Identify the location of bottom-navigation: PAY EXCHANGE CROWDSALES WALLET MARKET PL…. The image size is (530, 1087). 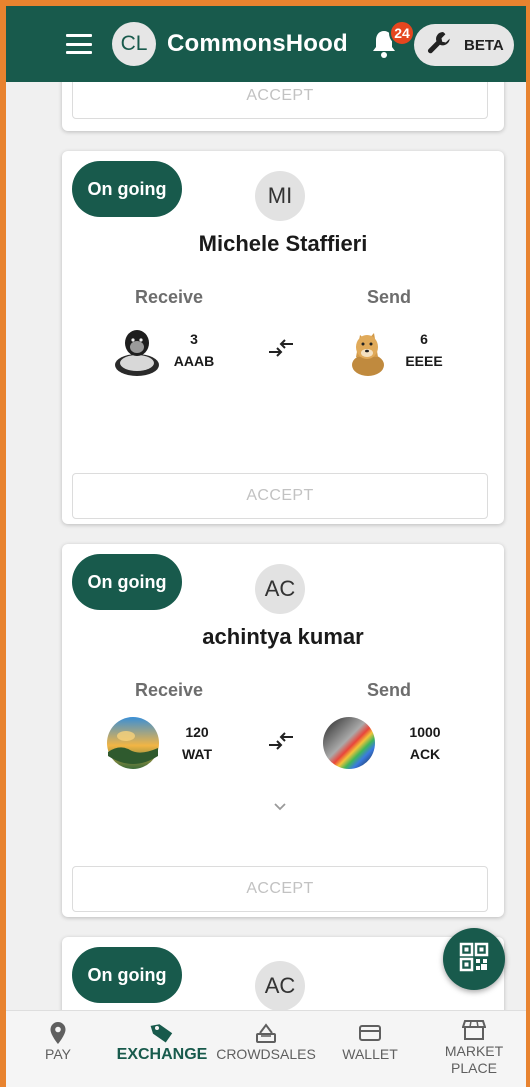
(266, 1048).